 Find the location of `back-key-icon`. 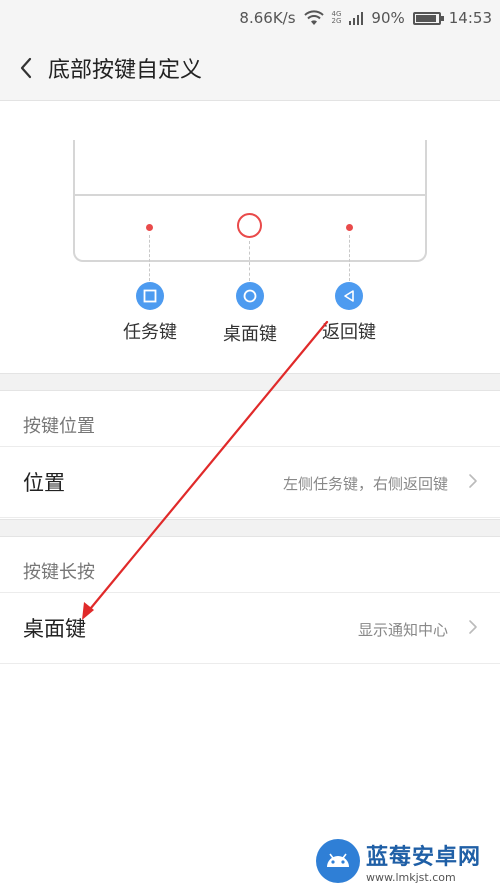

back-key-icon is located at coordinates (349, 296).